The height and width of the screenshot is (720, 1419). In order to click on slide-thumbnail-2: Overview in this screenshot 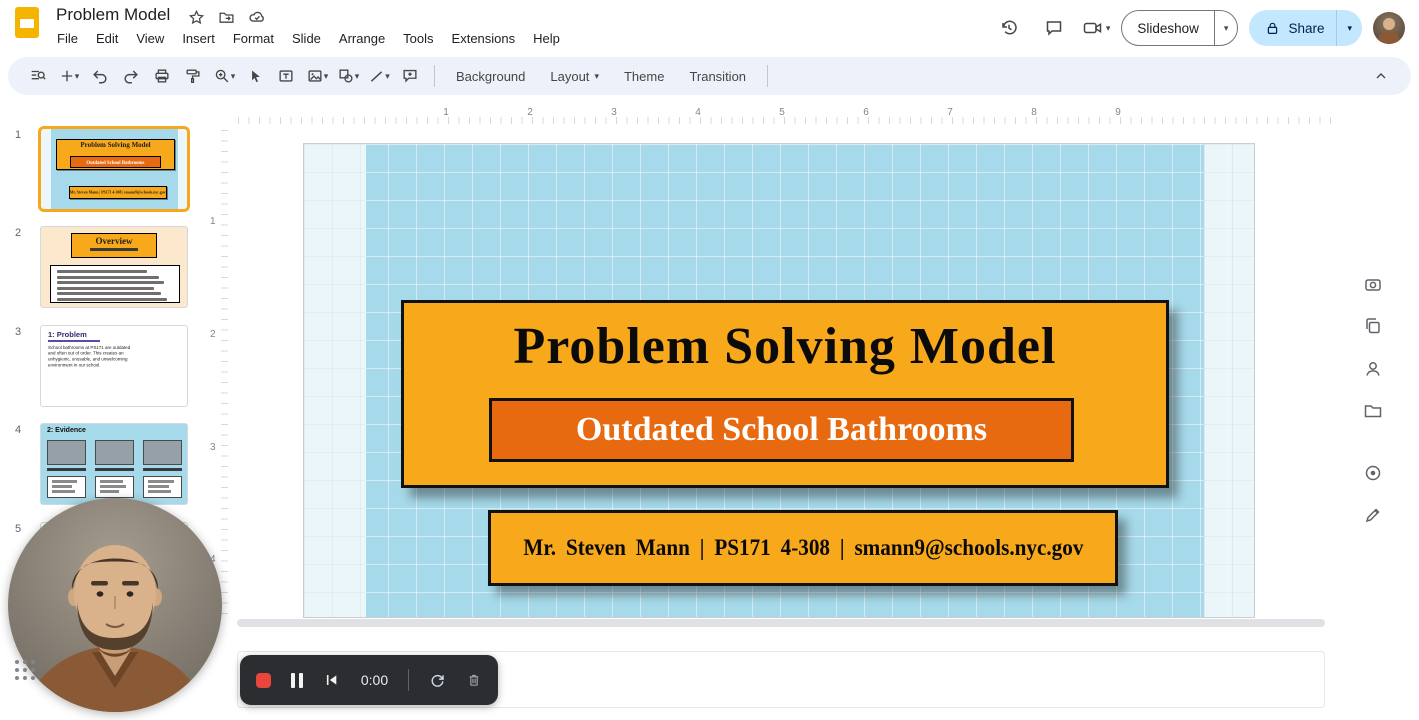, I will do `click(114, 267)`.